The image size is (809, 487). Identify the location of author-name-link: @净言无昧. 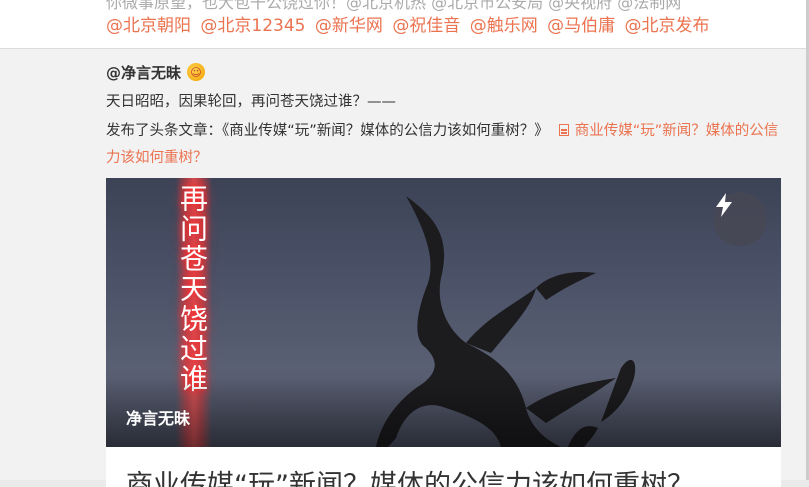
(143, 72).